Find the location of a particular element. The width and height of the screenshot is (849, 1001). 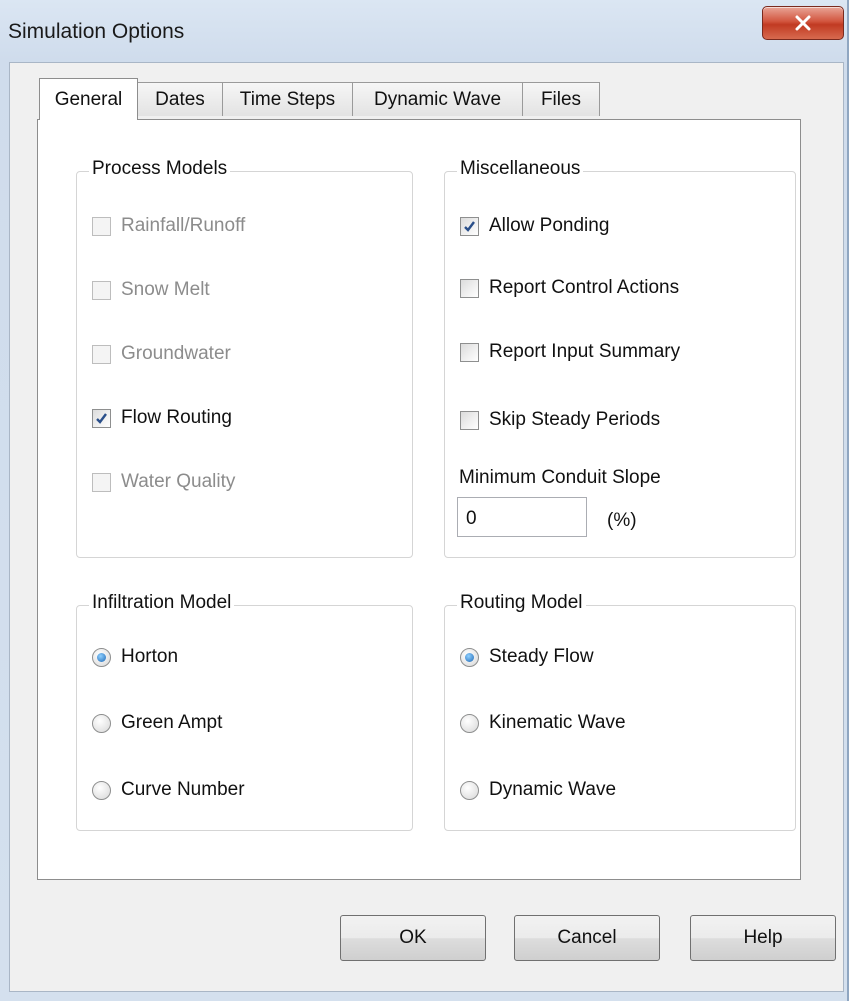

snow-melt-checkbox: Snow Melt is located at coordinates (151, 290).